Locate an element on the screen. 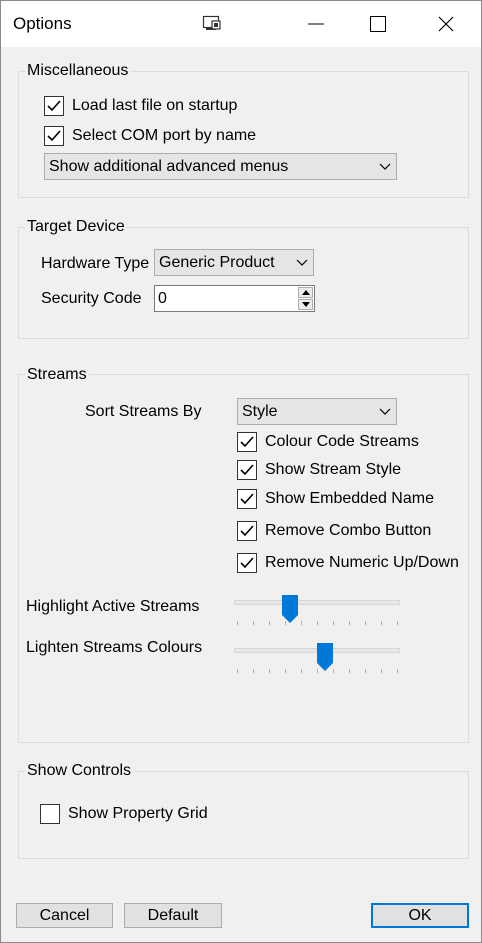  spin-up-button is located at coordinates (305, 292).